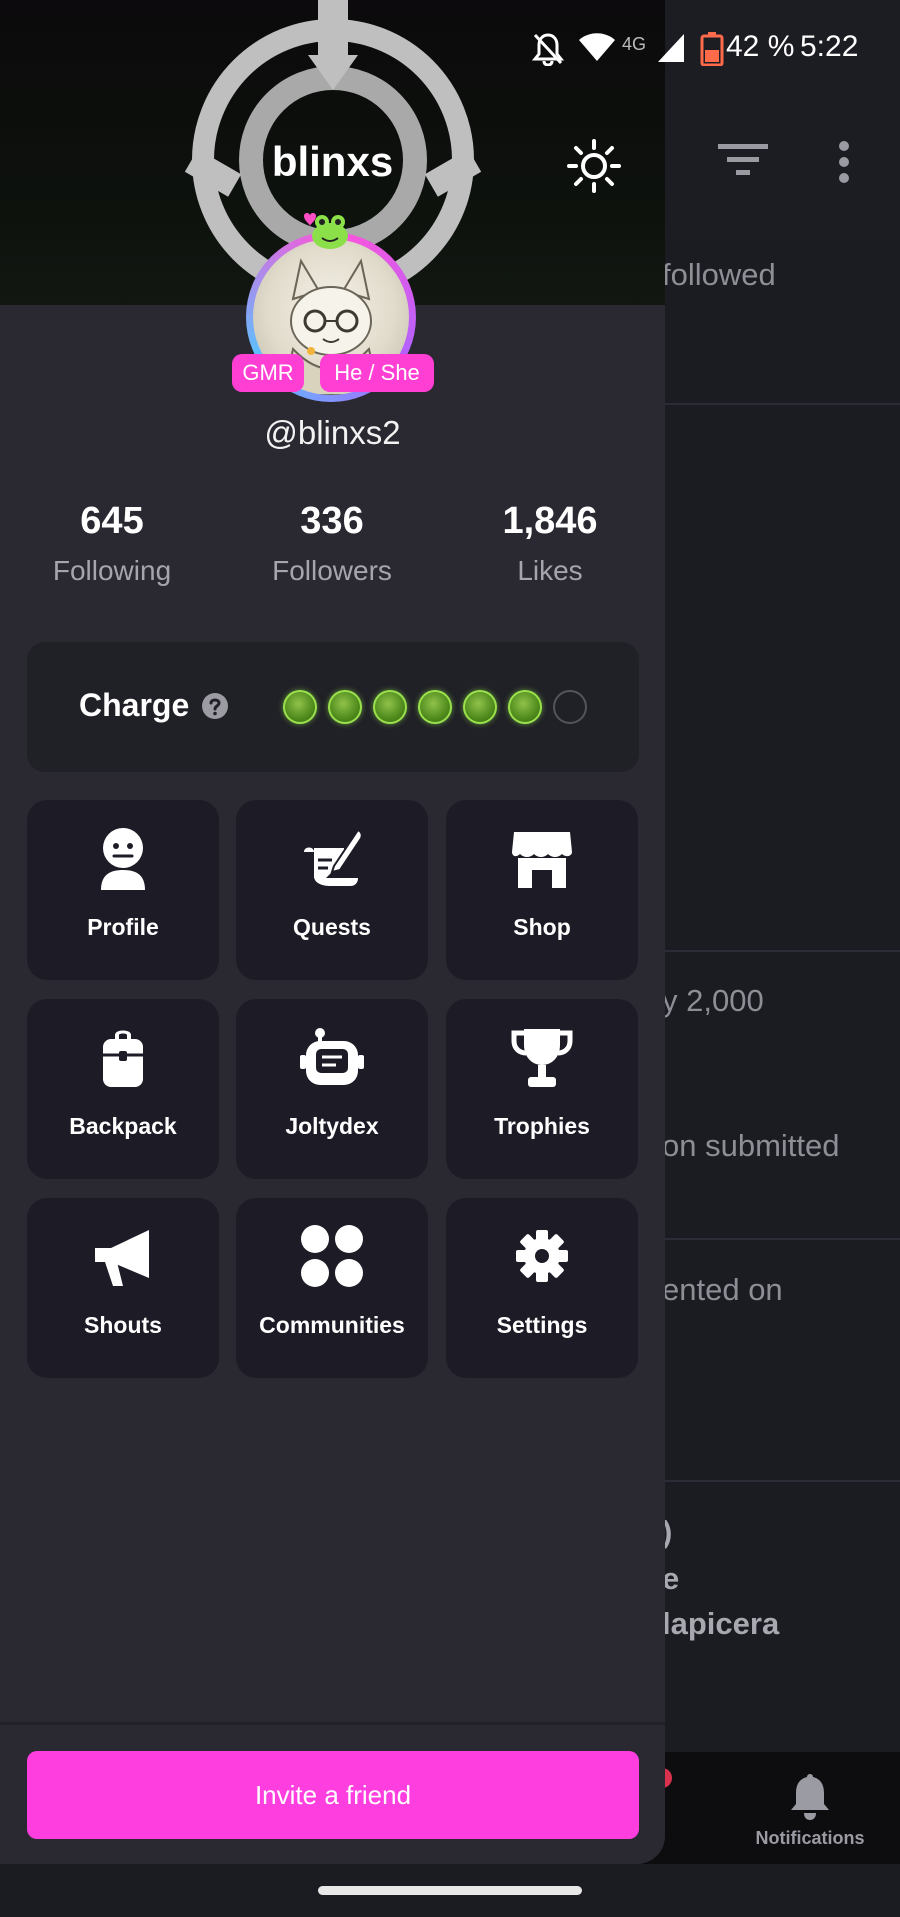 The width and height of the screenshot is (900, 1917). What do you see at coordinates (542, 1058) in the screenshot?
I see `trophy-icon` at bounding box center [542, 1058].